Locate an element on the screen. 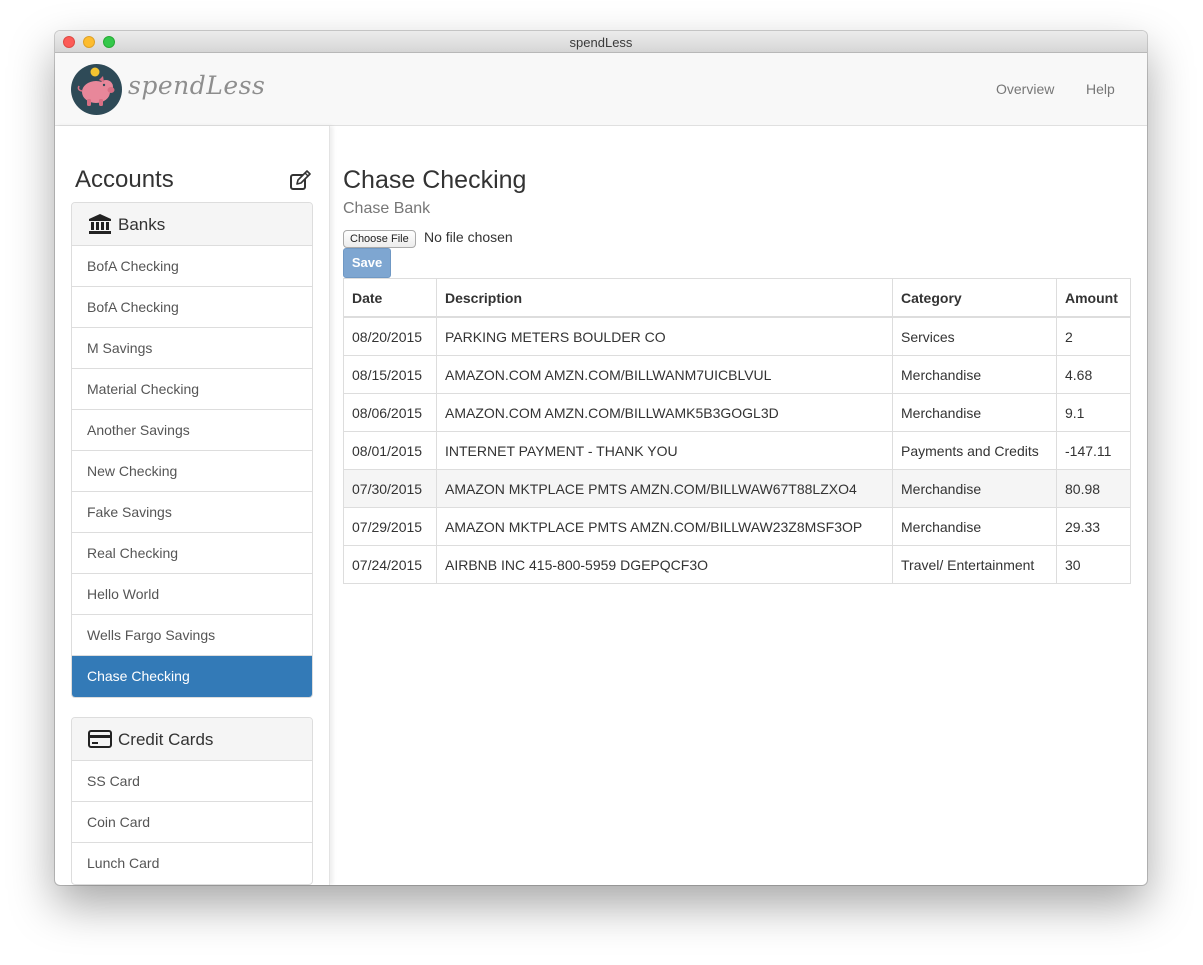 Image resolution: width=1203 pixels, height=965 pixels. bank-account-item: Real Checking is located at coordinates (192, 553).